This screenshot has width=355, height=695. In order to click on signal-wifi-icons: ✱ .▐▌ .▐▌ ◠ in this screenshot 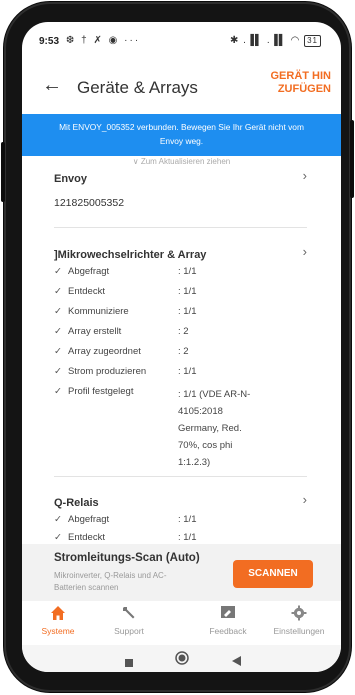, I will do `click(265, 40)`.